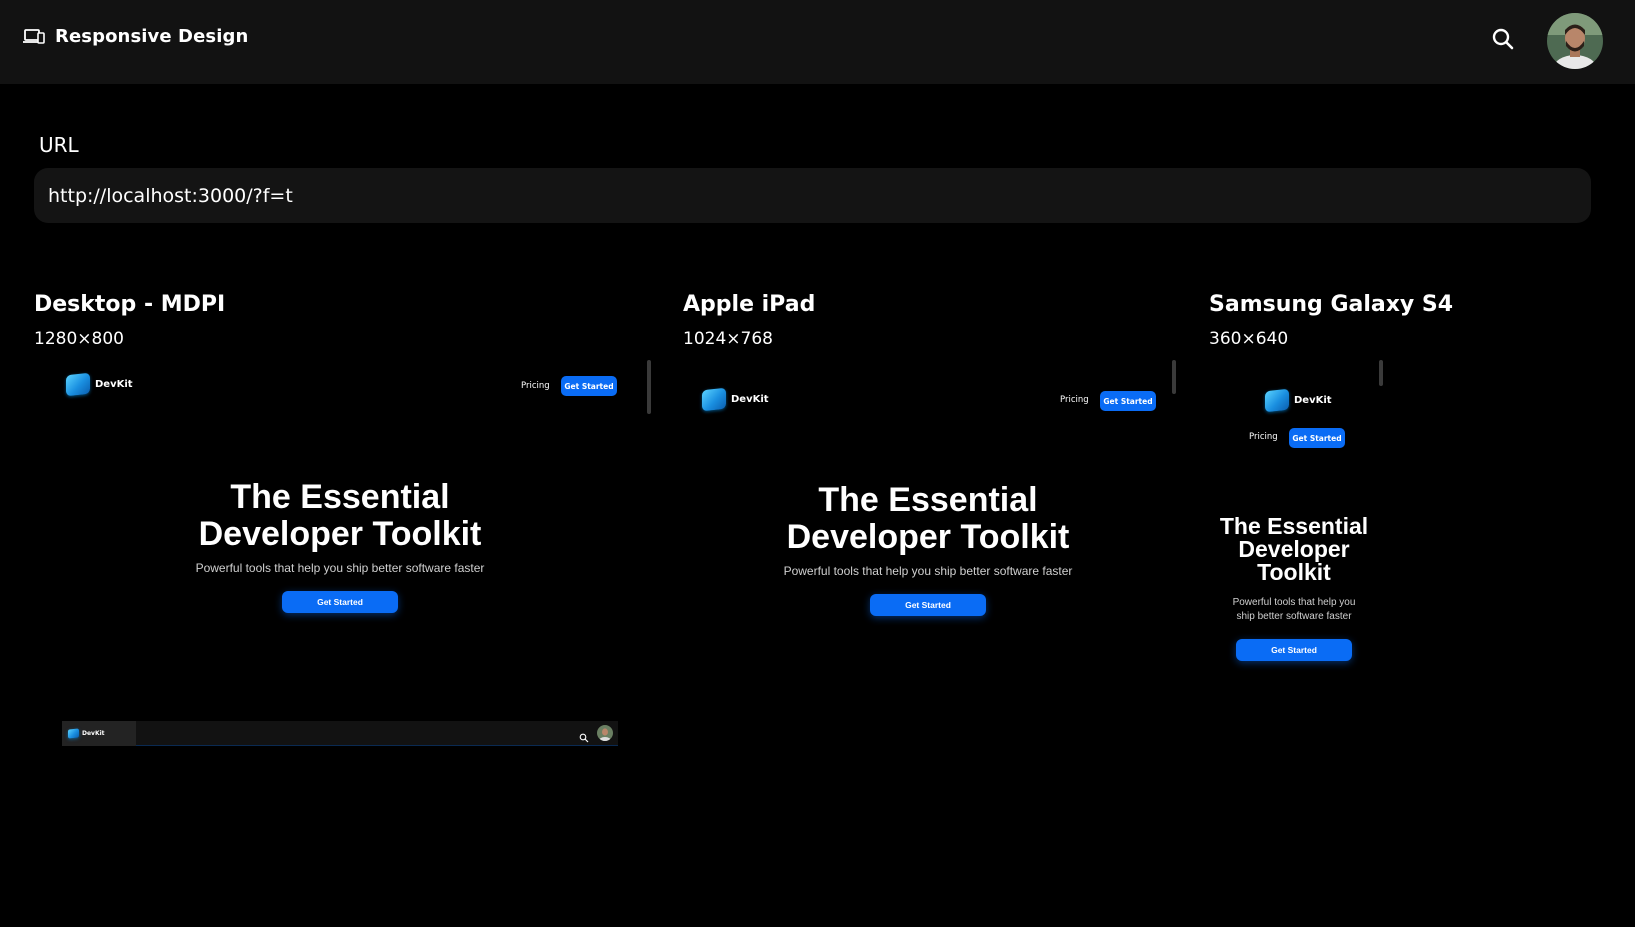 The height and width of the screenshot is (927, 1635). I want to click on galaxy-frame-scrollbar, so click(1381, 373).